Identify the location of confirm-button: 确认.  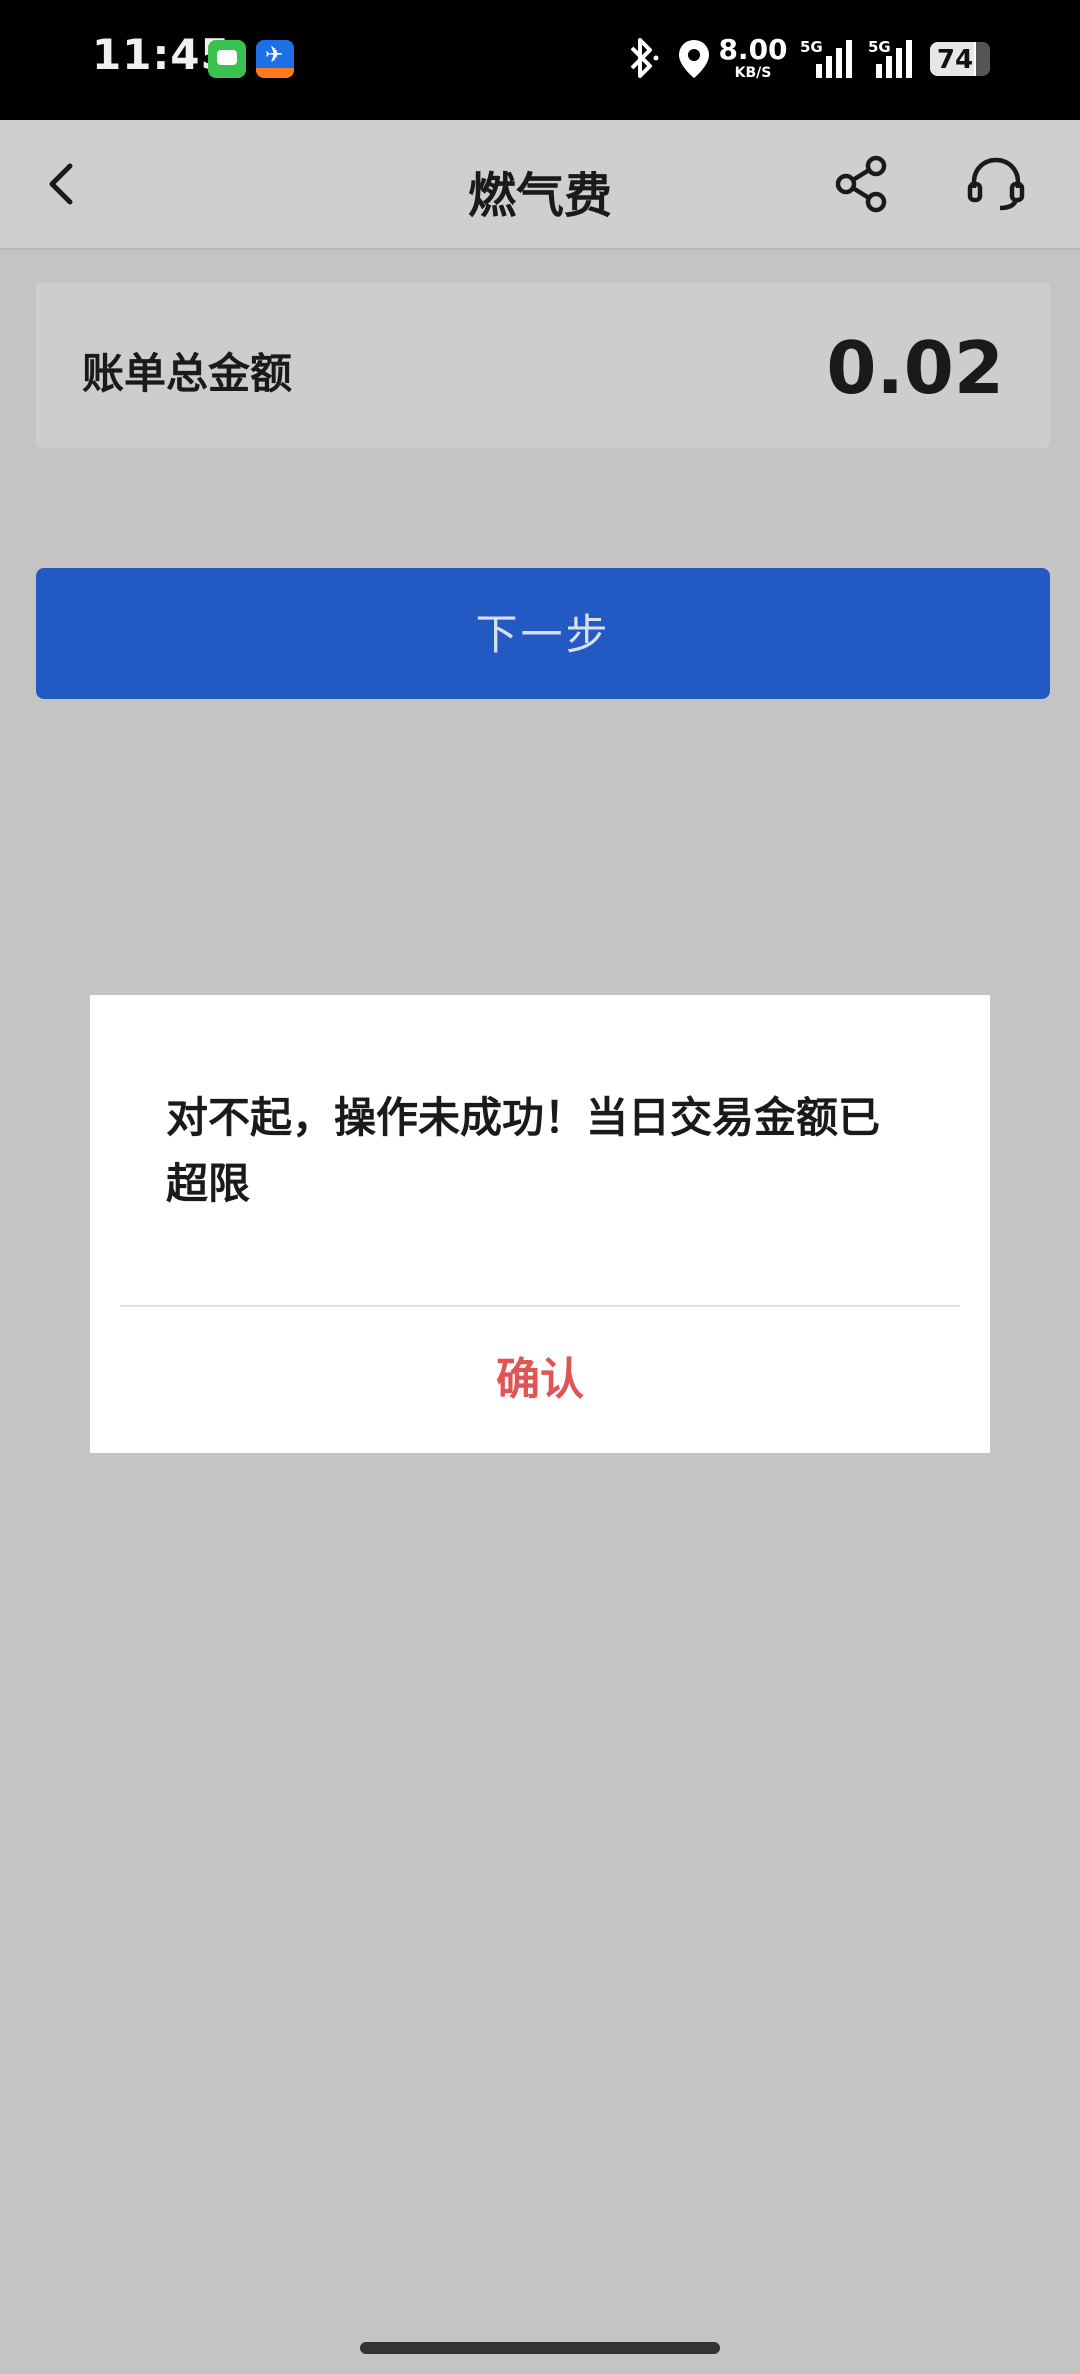
(540, 1380).